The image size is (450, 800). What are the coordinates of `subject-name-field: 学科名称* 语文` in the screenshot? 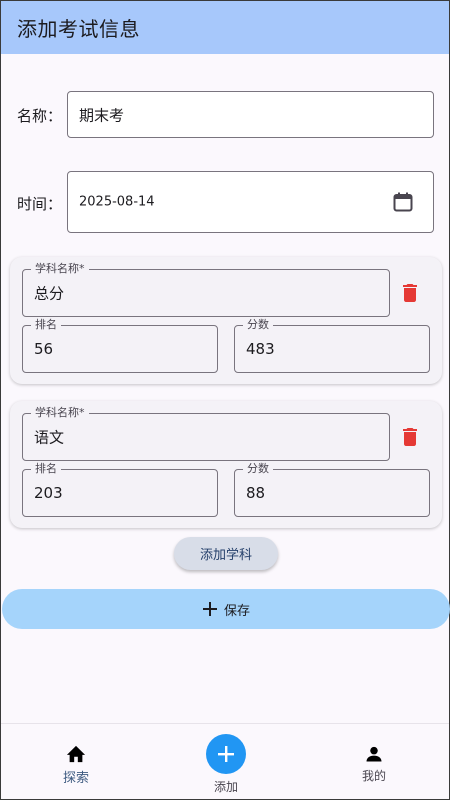 It's located at (206, 433).